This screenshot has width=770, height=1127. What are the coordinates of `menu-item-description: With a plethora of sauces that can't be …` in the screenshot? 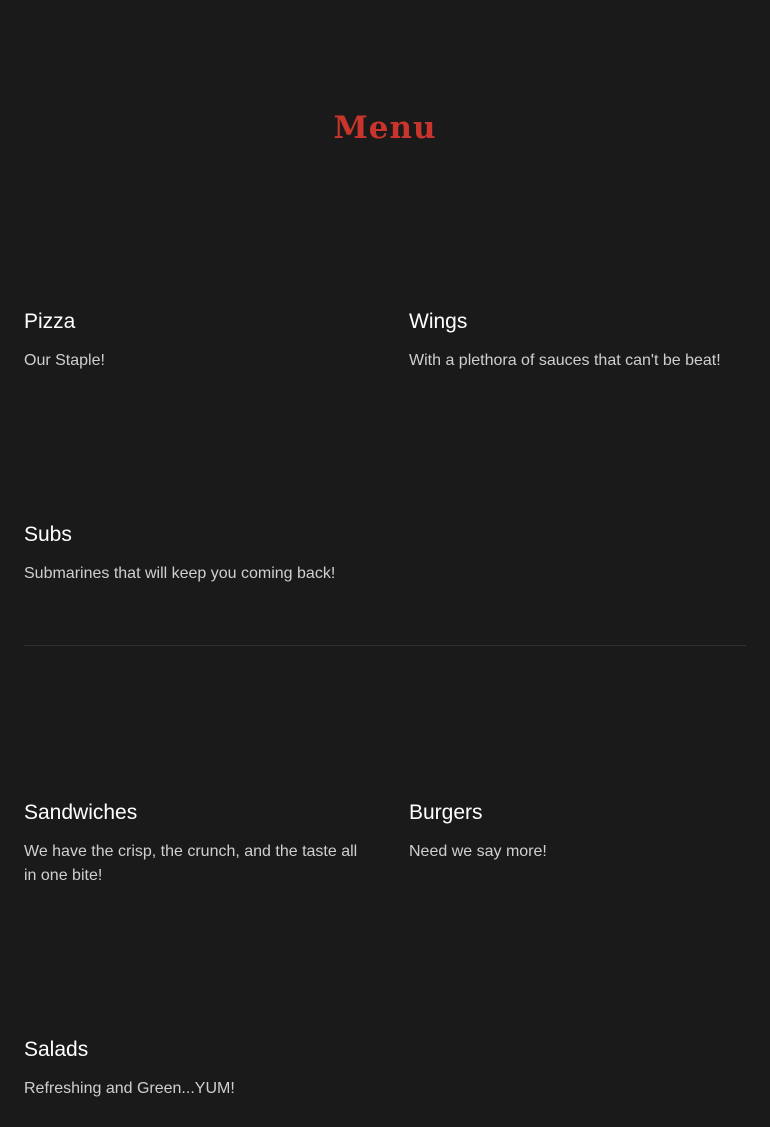 It's located at (565, 360).